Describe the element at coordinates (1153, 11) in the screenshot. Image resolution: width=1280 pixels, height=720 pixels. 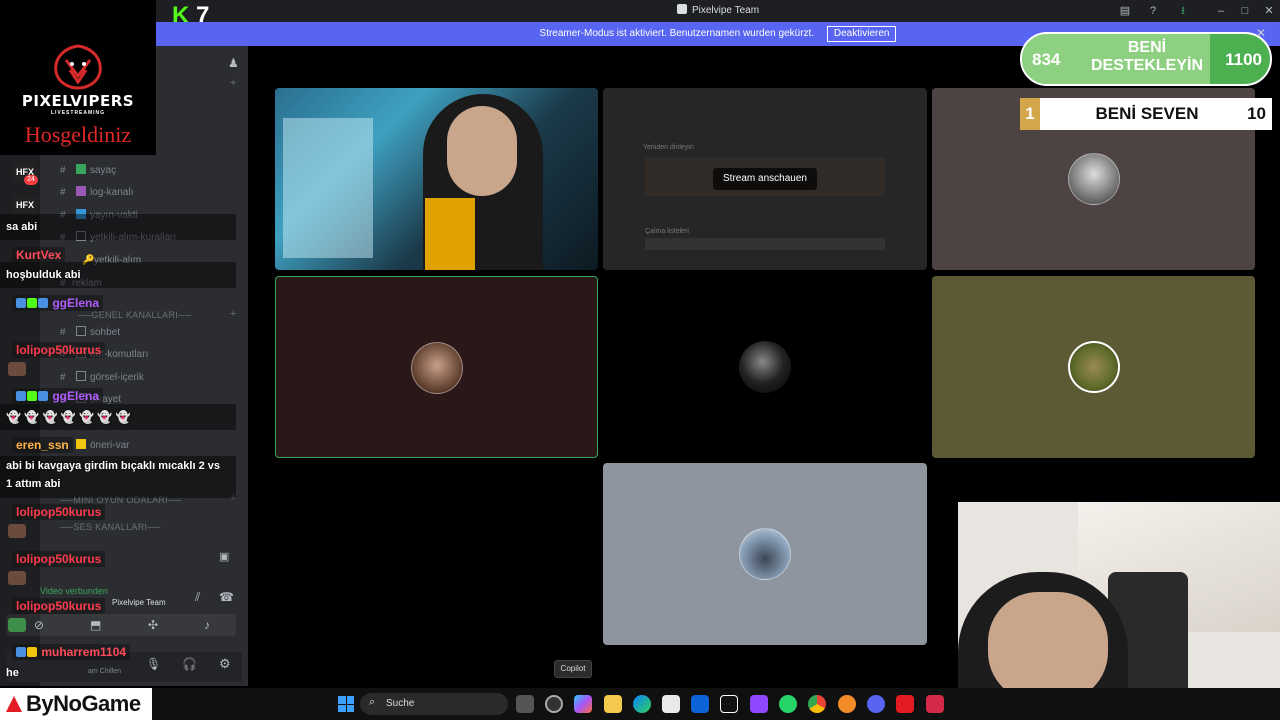
I see `help-icon: ?` at that location.